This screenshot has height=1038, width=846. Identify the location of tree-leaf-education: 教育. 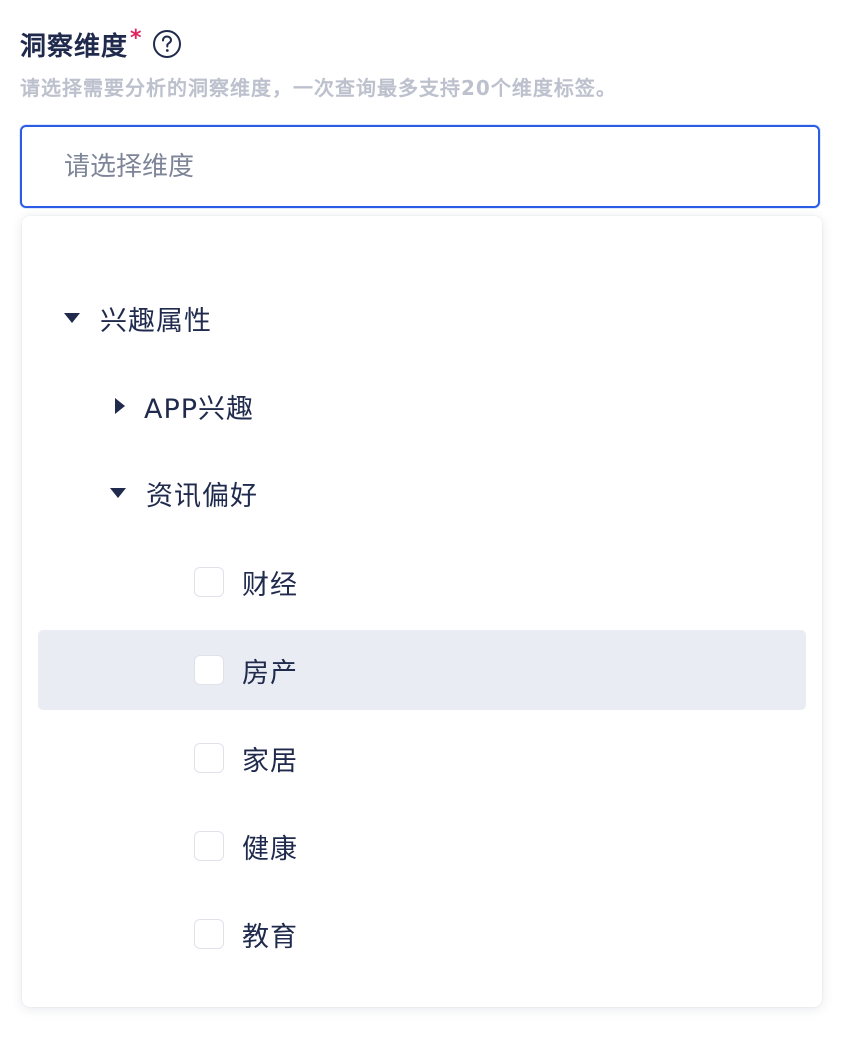
(422, 934).